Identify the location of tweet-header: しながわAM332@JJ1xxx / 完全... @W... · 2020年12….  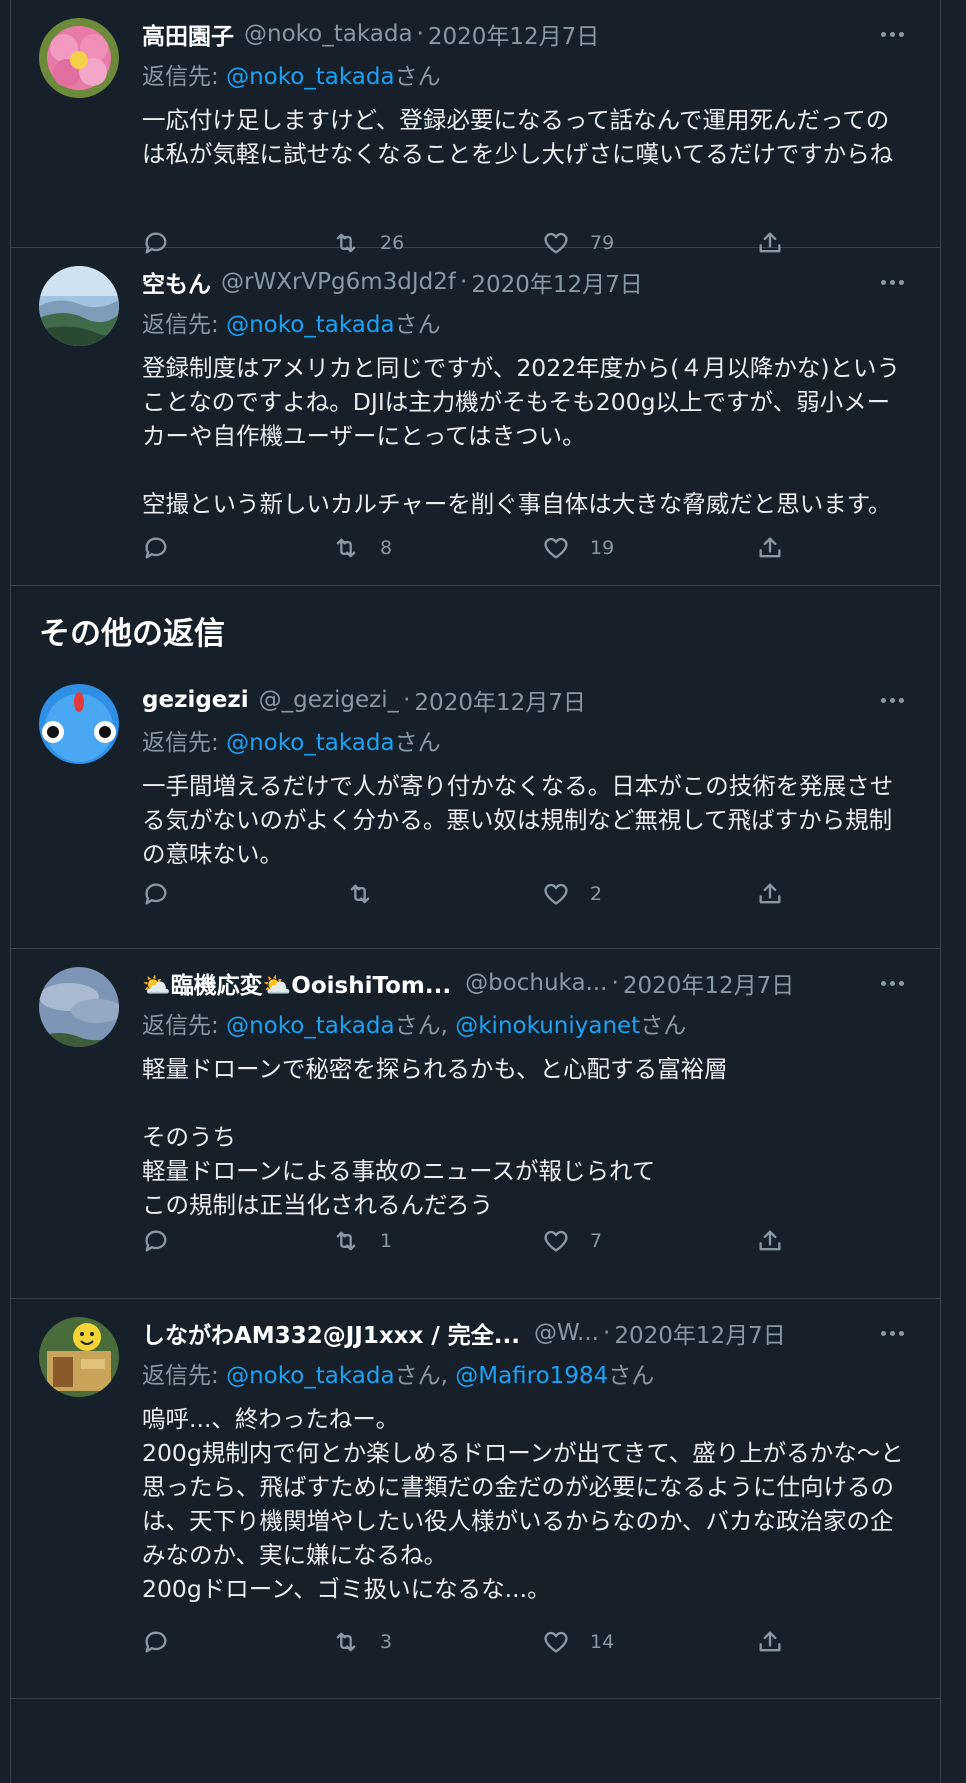
(527, 1333).